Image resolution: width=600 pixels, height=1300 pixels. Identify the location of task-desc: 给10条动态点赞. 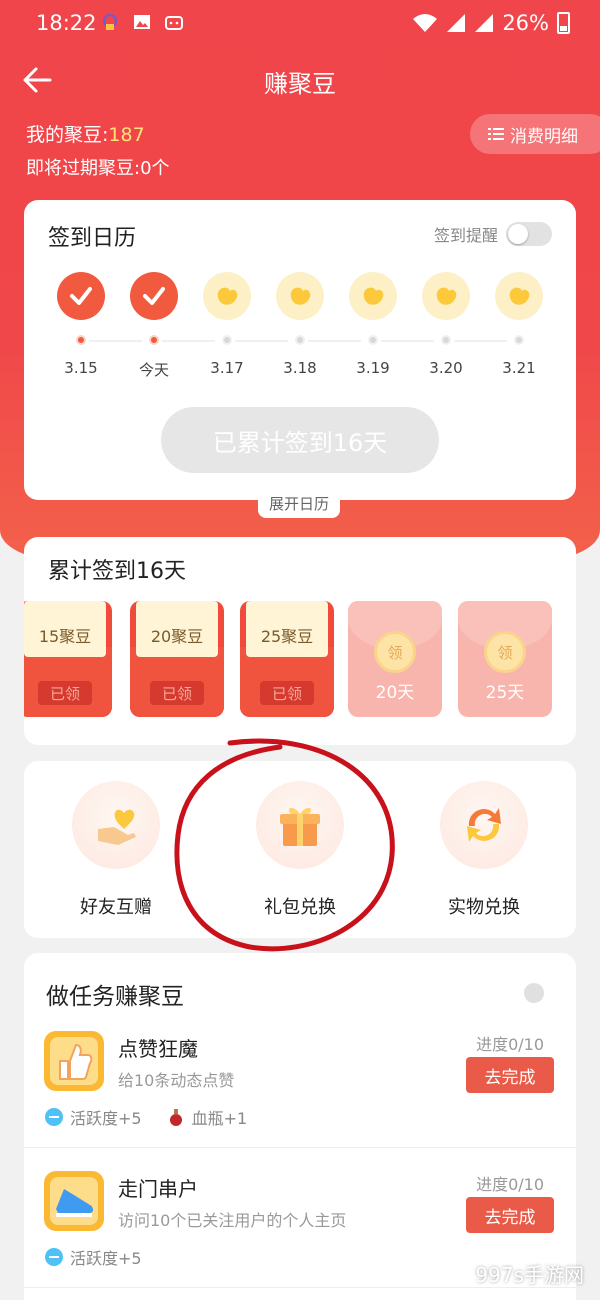
(176, 1080).